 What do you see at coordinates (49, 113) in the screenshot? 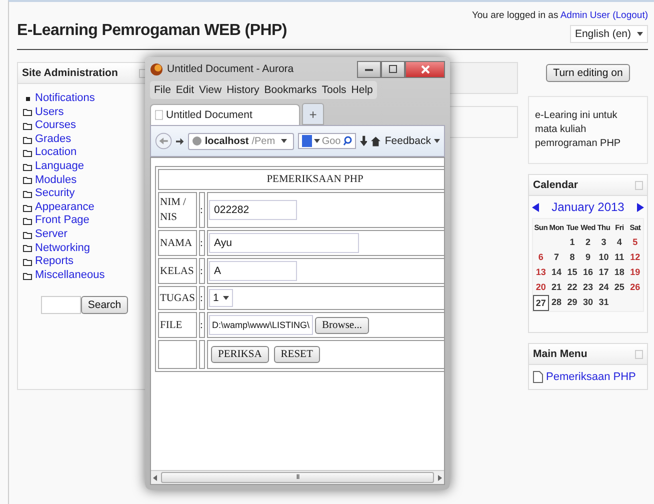
I see `admin-menu-link: Users` at bounding box center [49, 113].